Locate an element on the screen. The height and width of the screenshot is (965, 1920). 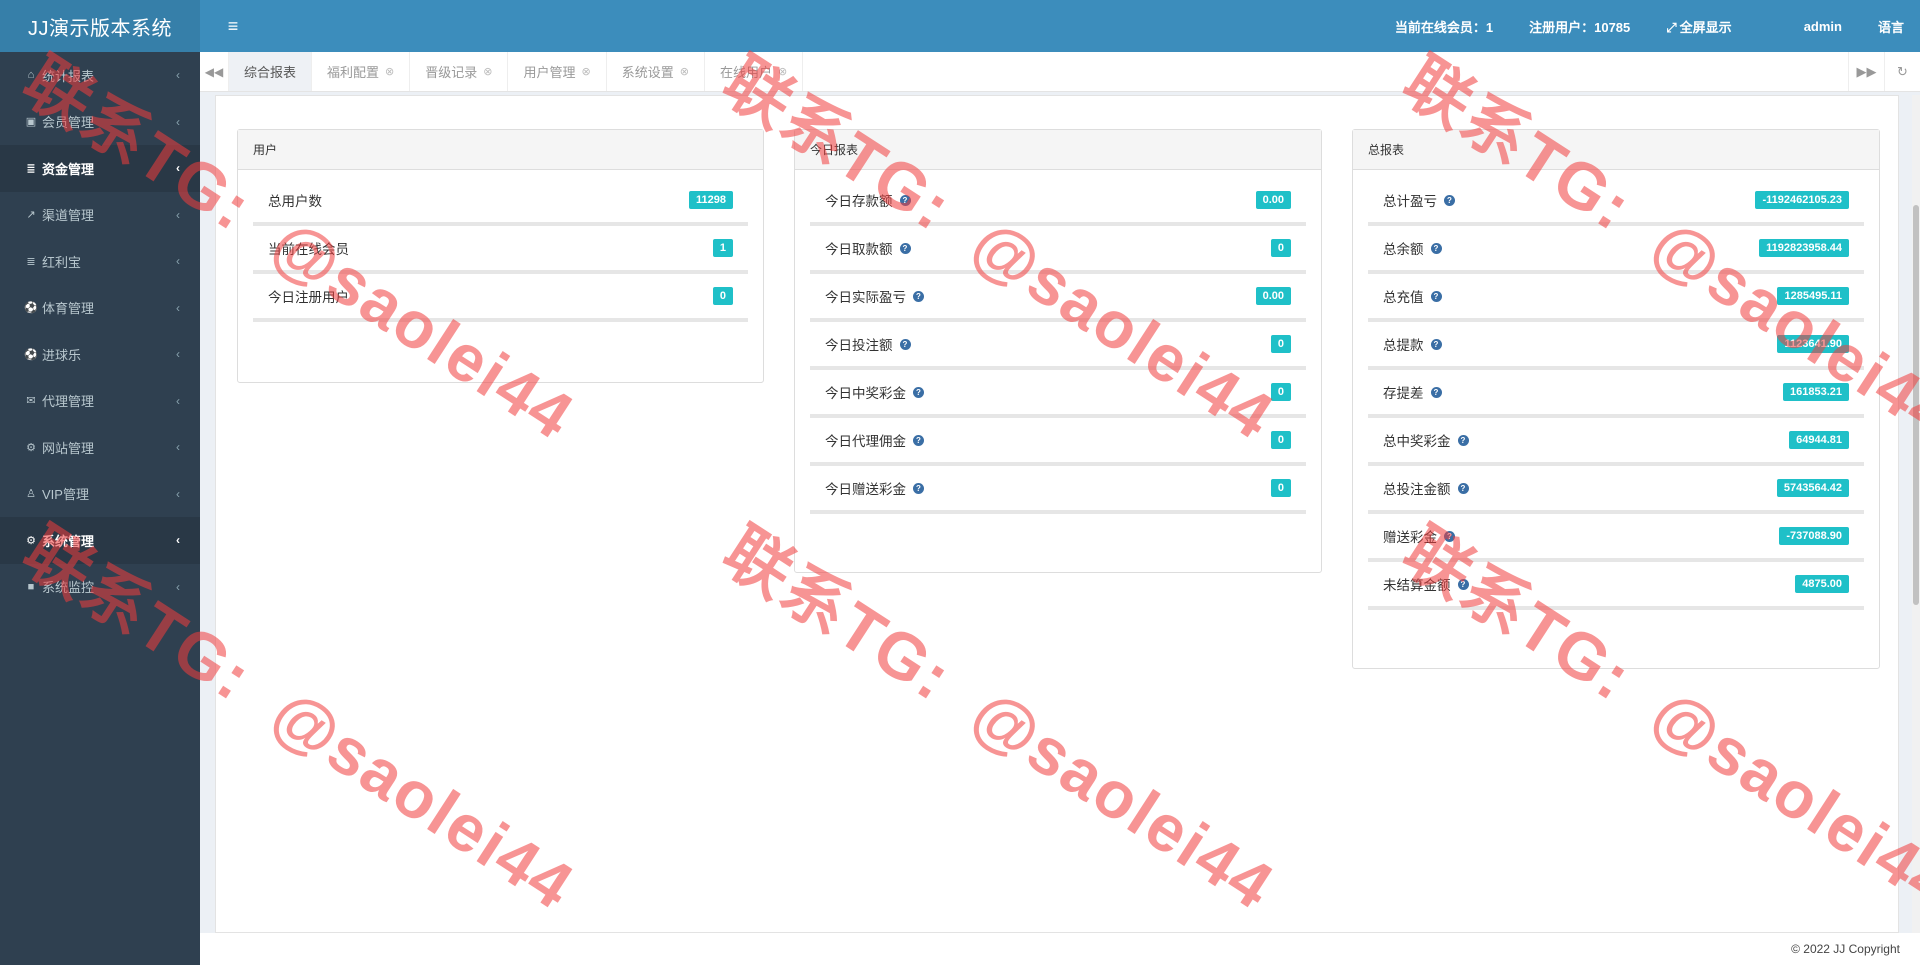
sidebar-item: ≣ 红利宝 ‹ is located at coordinates (100, 261).